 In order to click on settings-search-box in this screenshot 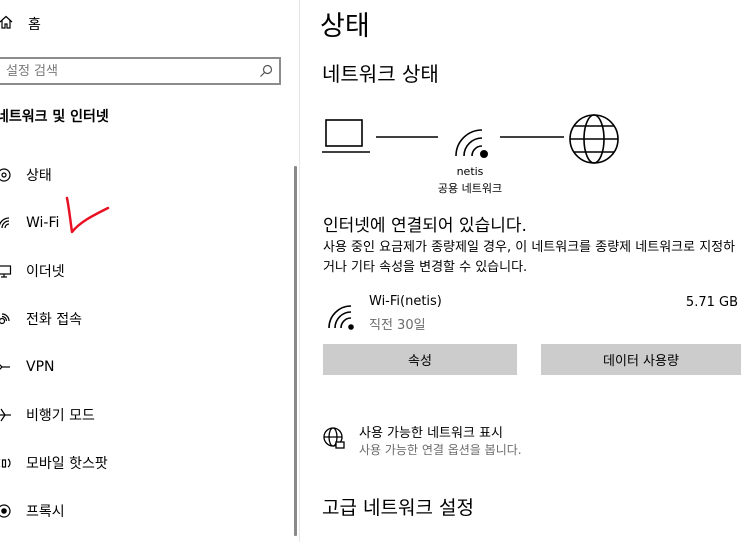, I will do `click(140, 71)`.